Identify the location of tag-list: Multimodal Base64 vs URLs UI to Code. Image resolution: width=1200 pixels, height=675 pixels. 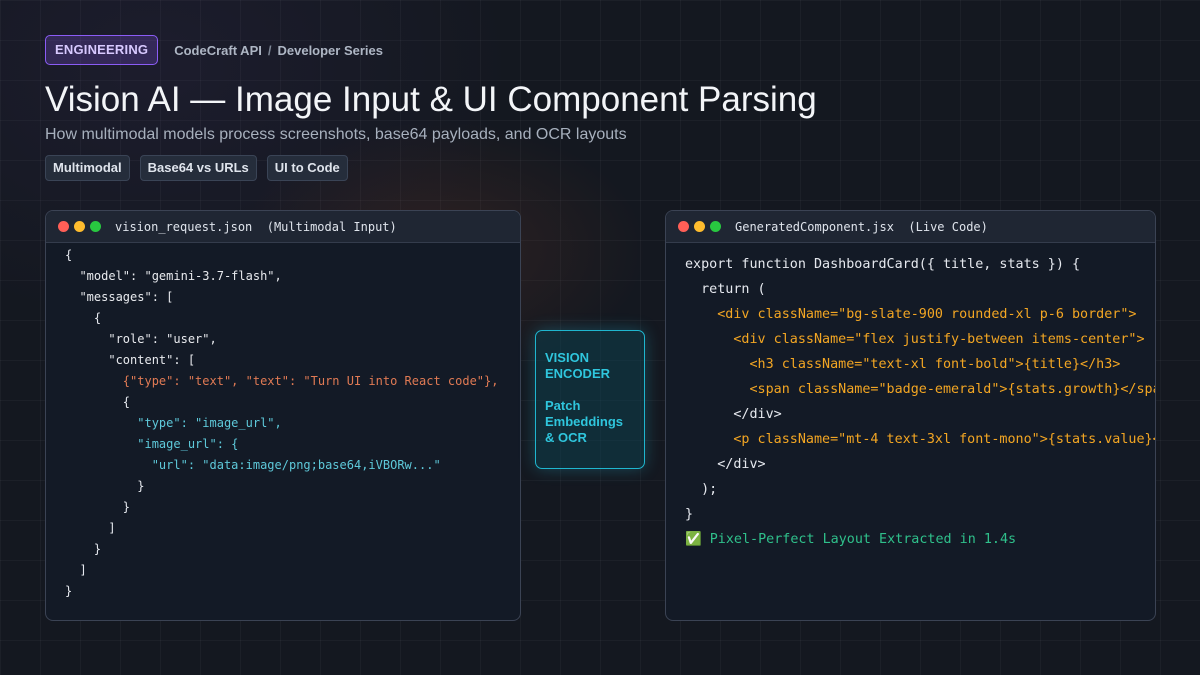
(201, 168).